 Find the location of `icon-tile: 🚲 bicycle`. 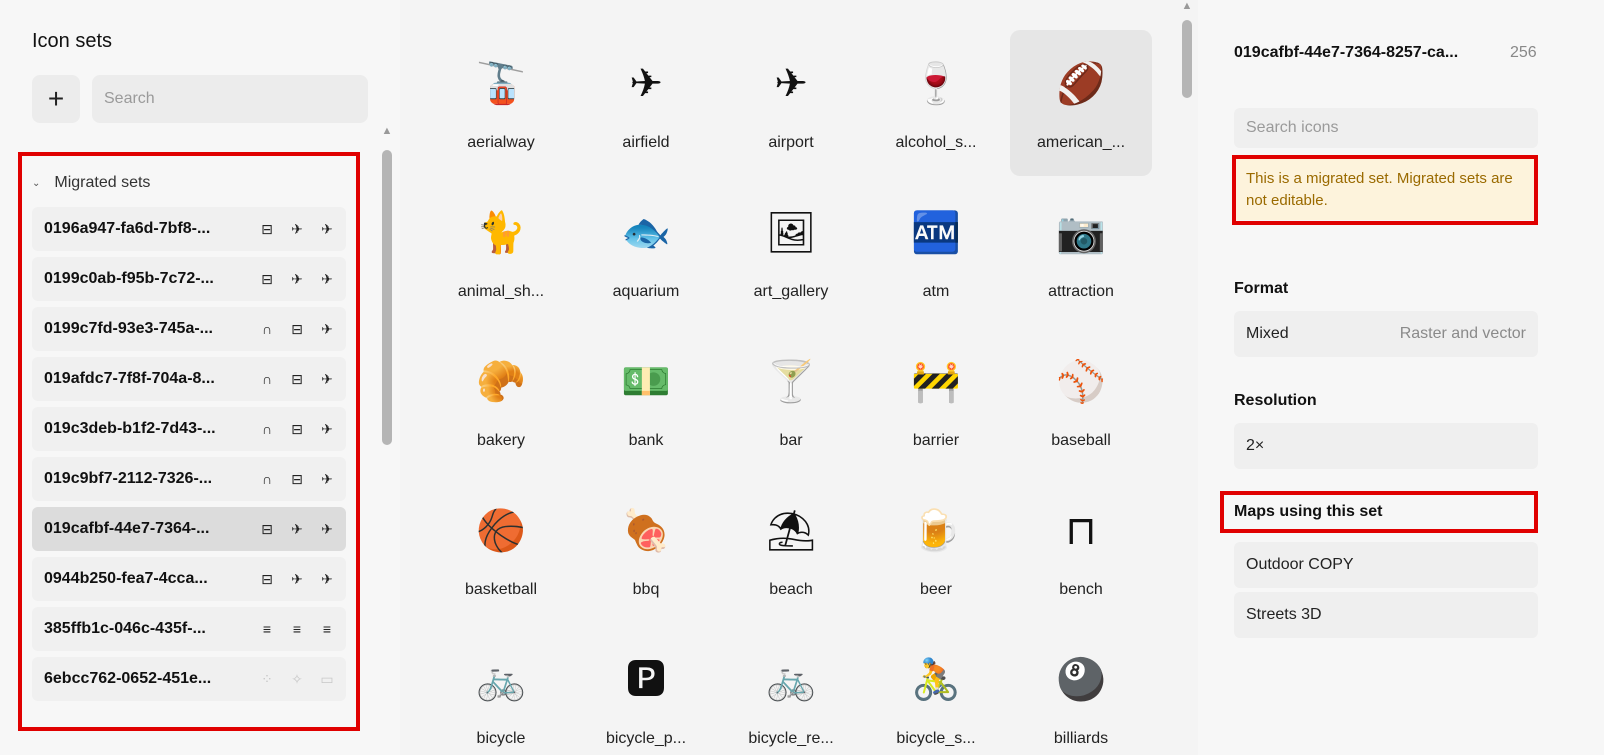

icon-tile: 🚲 bicycle is located at coordinates (501, 690).